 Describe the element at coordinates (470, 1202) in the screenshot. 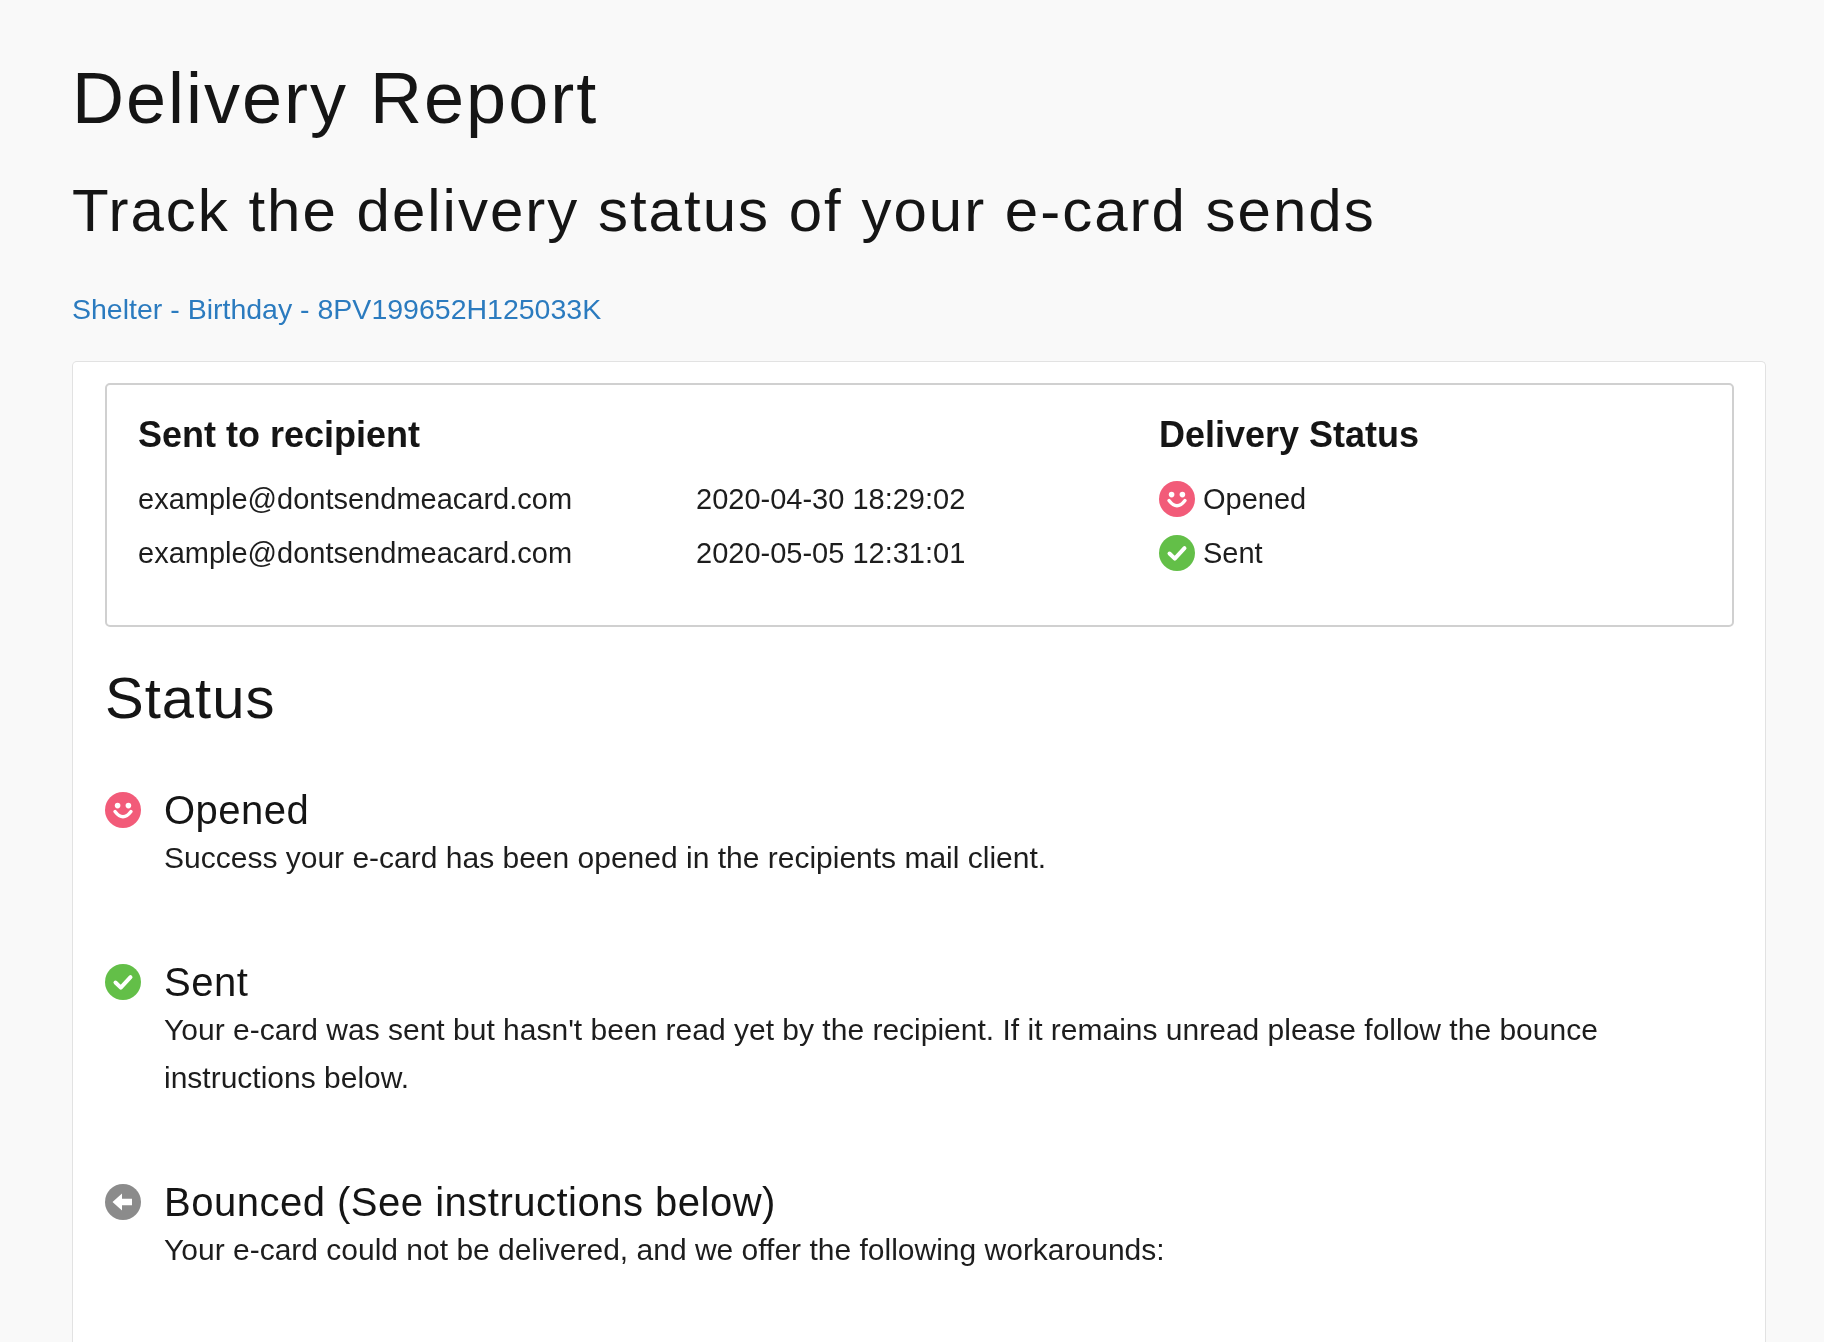

I see `status-title: Bounced (See instructions below)` at that location.